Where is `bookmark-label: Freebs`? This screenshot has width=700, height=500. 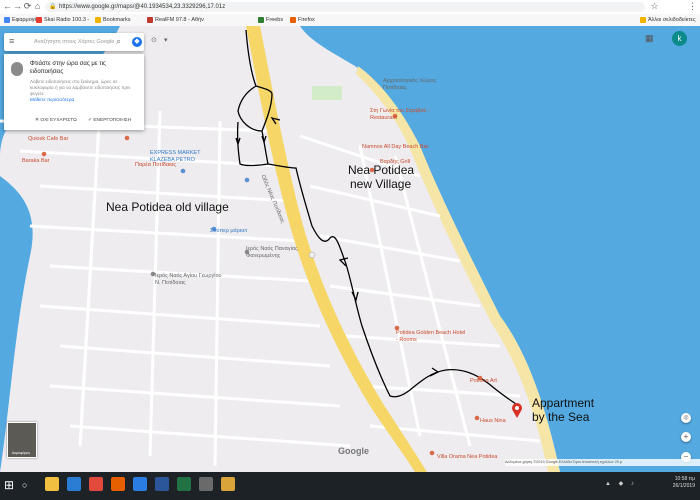
bookmark-label: Freebs is located at coordinates (275, 20).